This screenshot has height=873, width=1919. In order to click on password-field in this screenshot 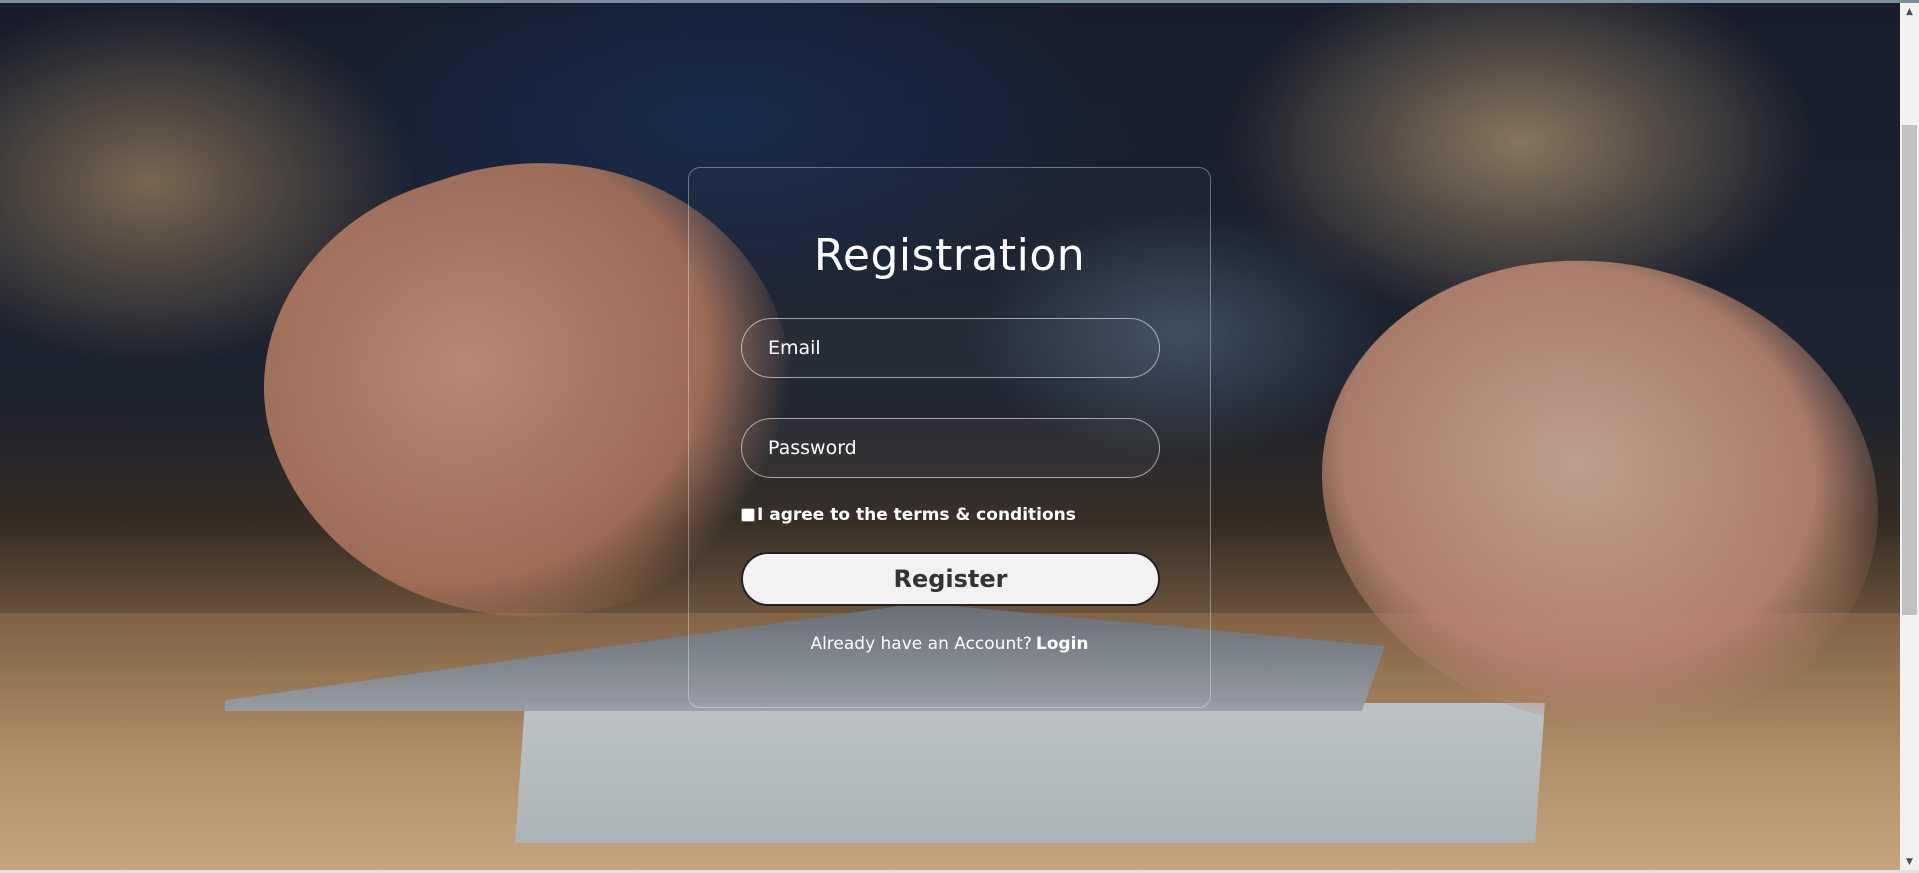, I will do `click(950, 448)`.